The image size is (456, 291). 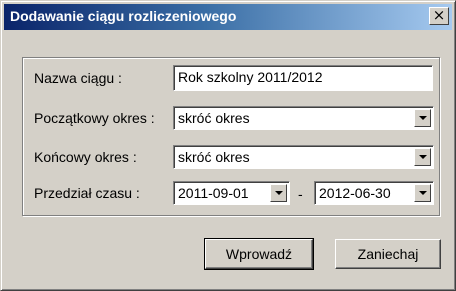 I want to click on submit-button: Wprowadź, so click(x=259, y=254).